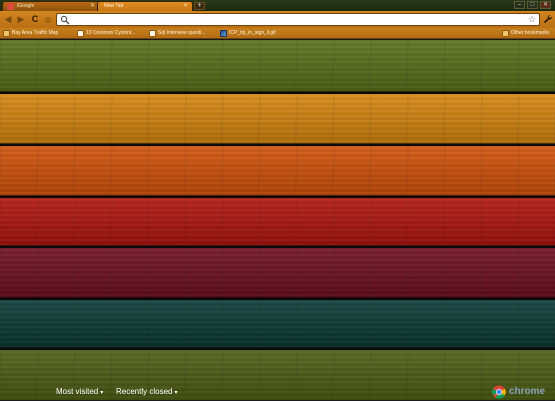 This screenshot has width=555, height=401. I want to click on stripe-teal, so click(277, 324).